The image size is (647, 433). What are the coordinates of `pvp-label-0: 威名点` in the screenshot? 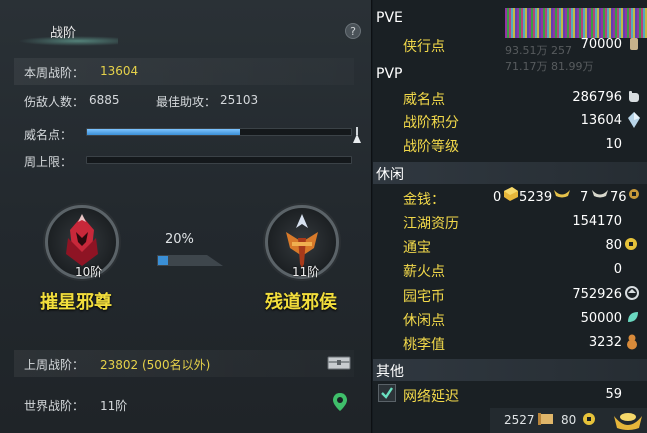 It's located at (424, 100).